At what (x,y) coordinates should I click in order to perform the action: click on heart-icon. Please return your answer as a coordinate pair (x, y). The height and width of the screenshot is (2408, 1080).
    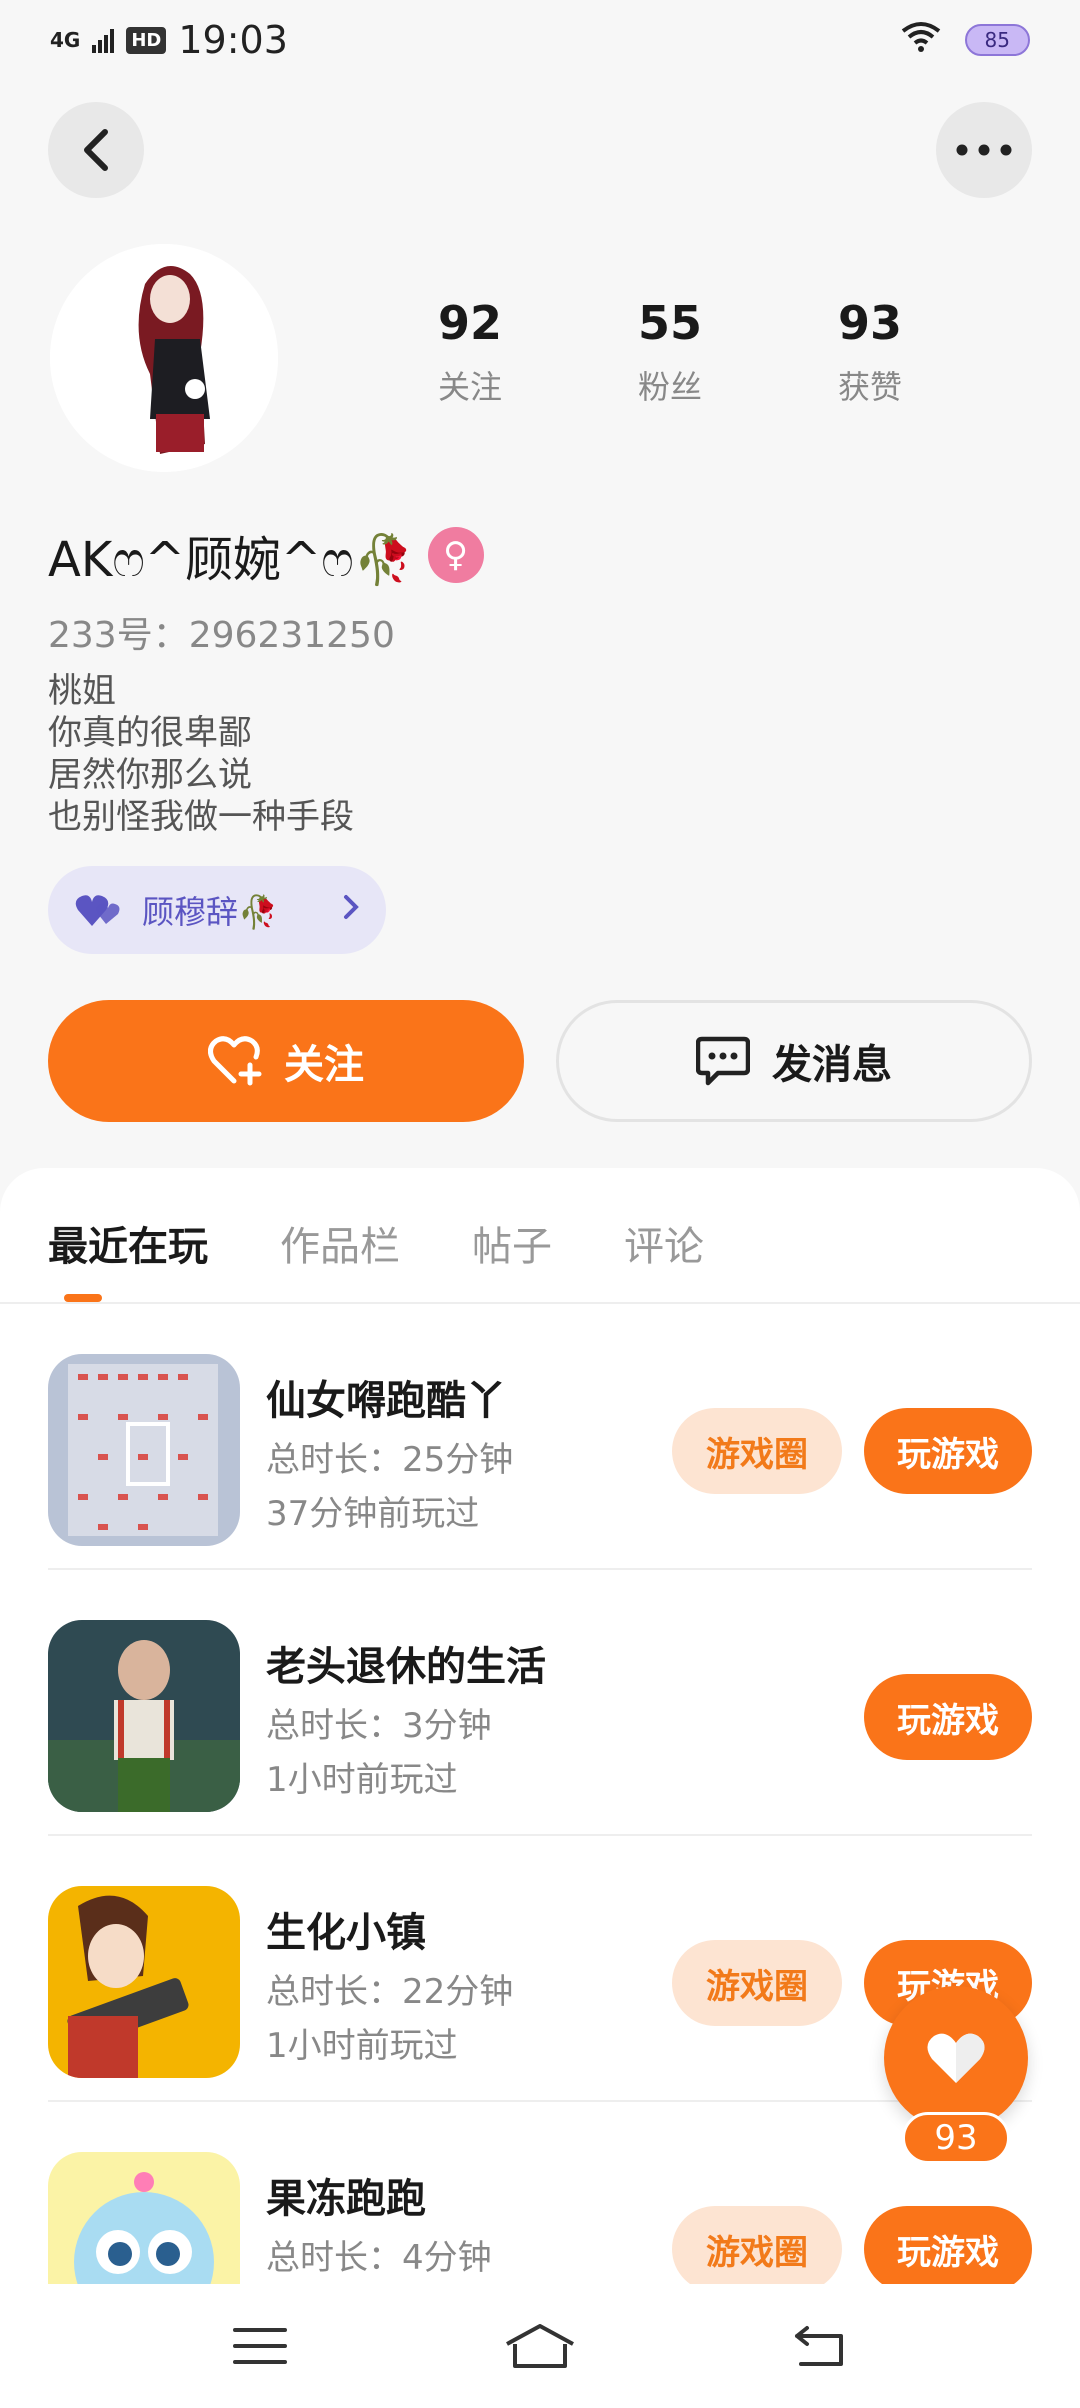
    Looking at the image, I should click on (956, 2058).